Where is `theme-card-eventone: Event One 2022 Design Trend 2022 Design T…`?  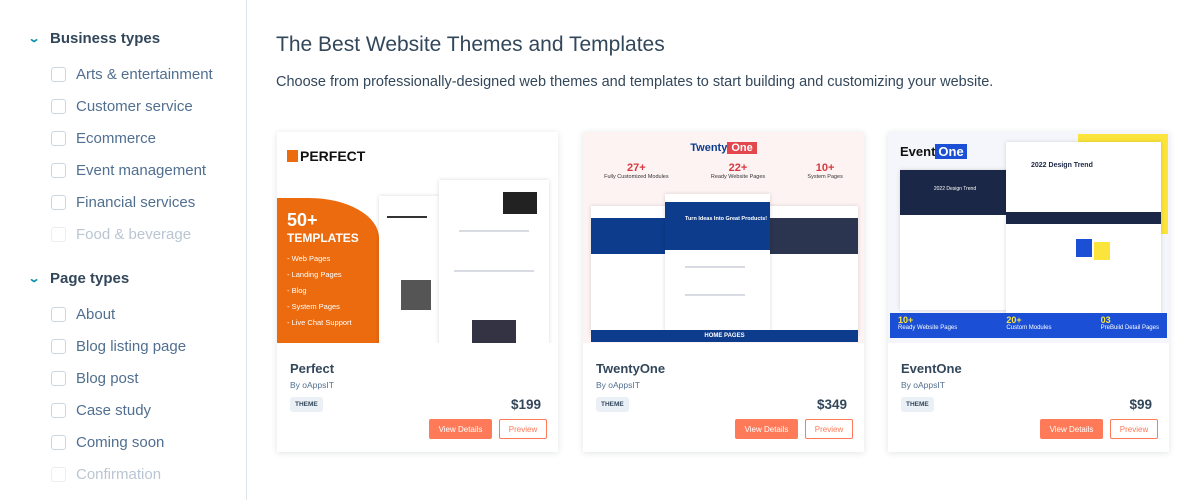 theme-card-eventone: Event One 2022 Design Trend 2022 Design T… is located at coordinates (1028, 292).